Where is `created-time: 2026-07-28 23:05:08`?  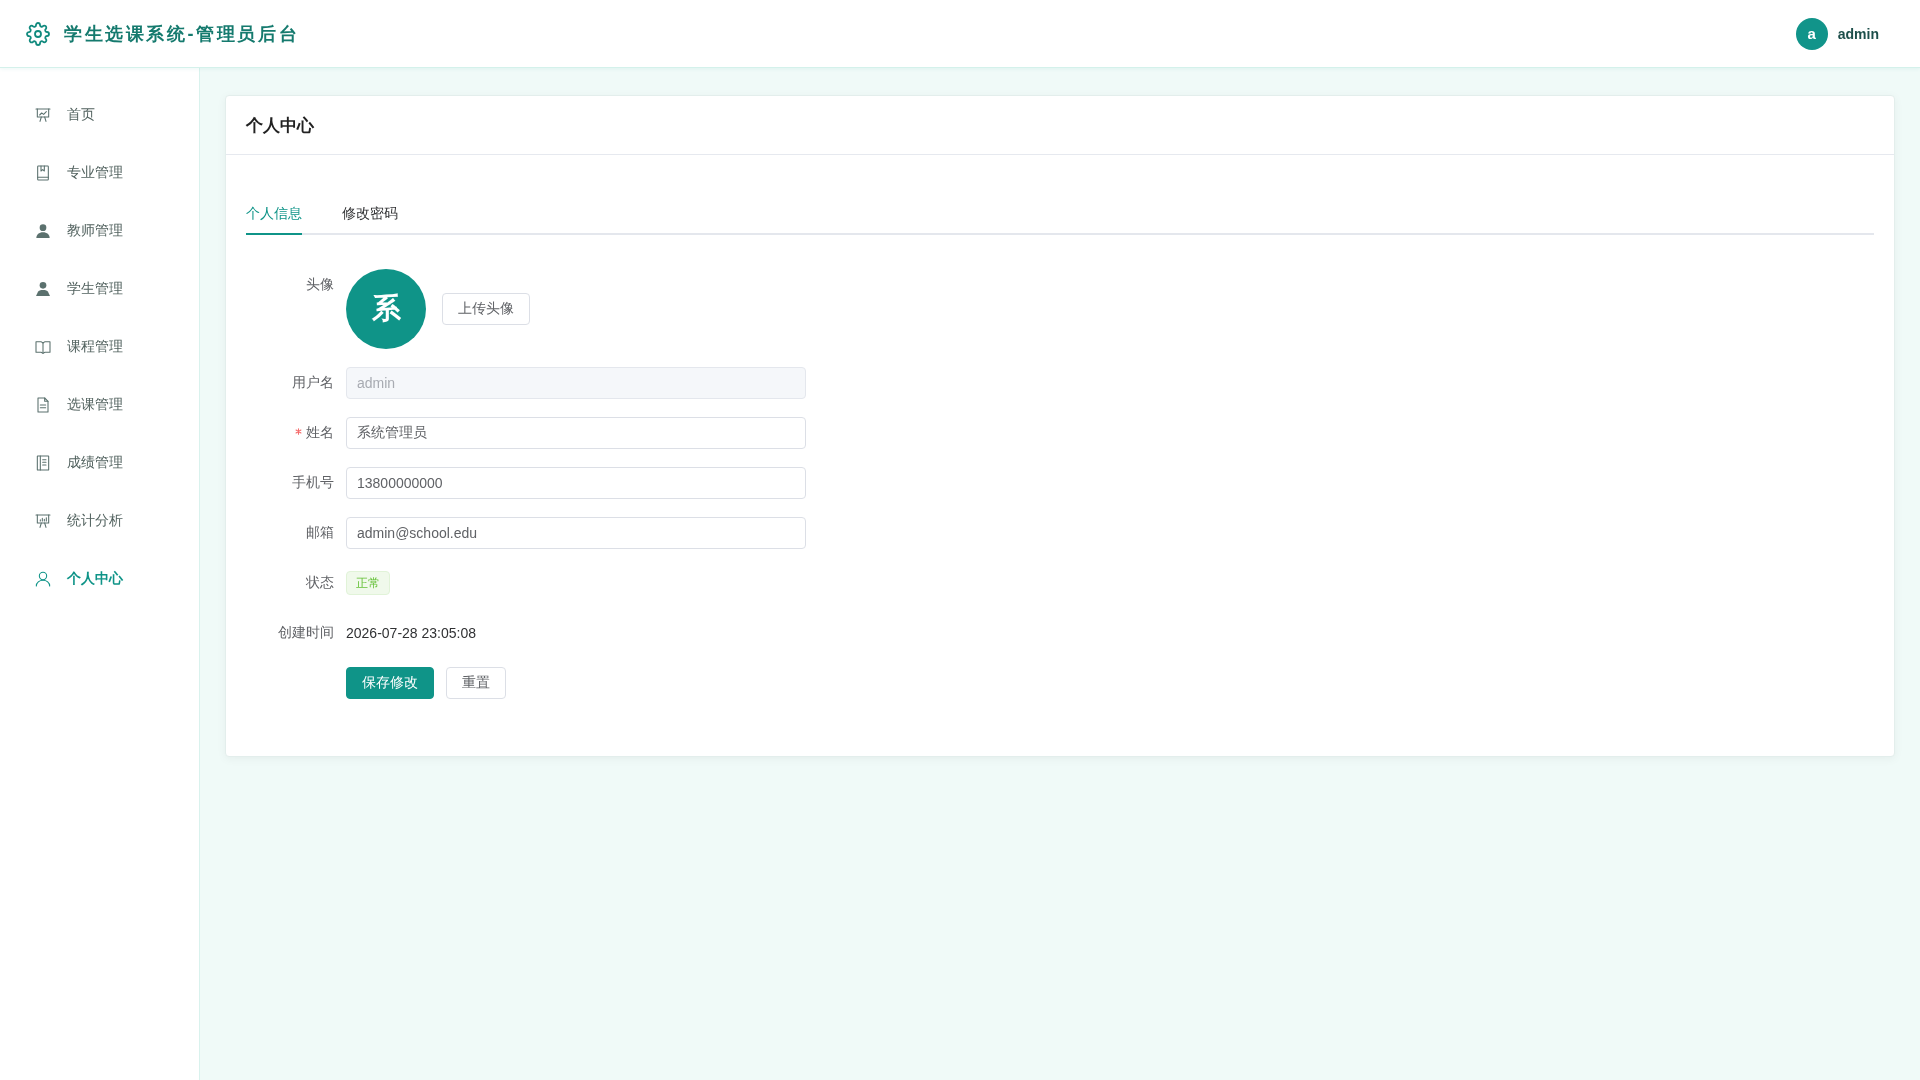
created-time: 2026-07-28 23:05:08 is located at coordinates (411, 633).